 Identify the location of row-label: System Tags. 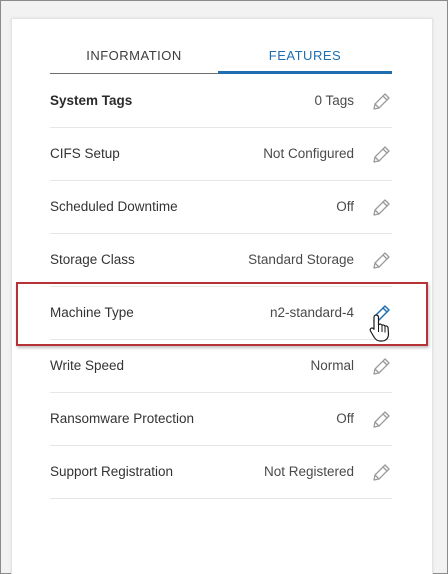
(91, 100).